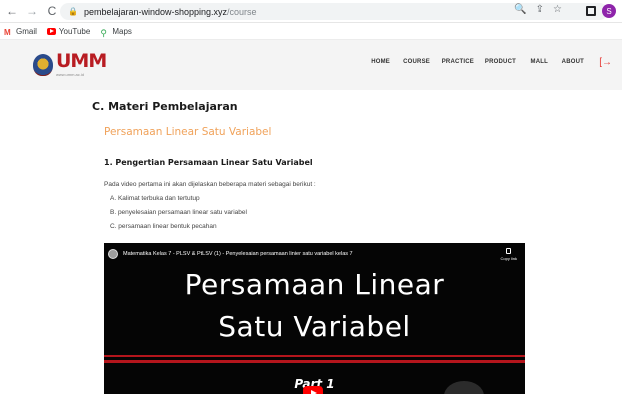 The width and height of the screenshot is (622, 394). Describe the element at coordinates (113, 254) in the screenshot. I see `channel-avatar` at that location.